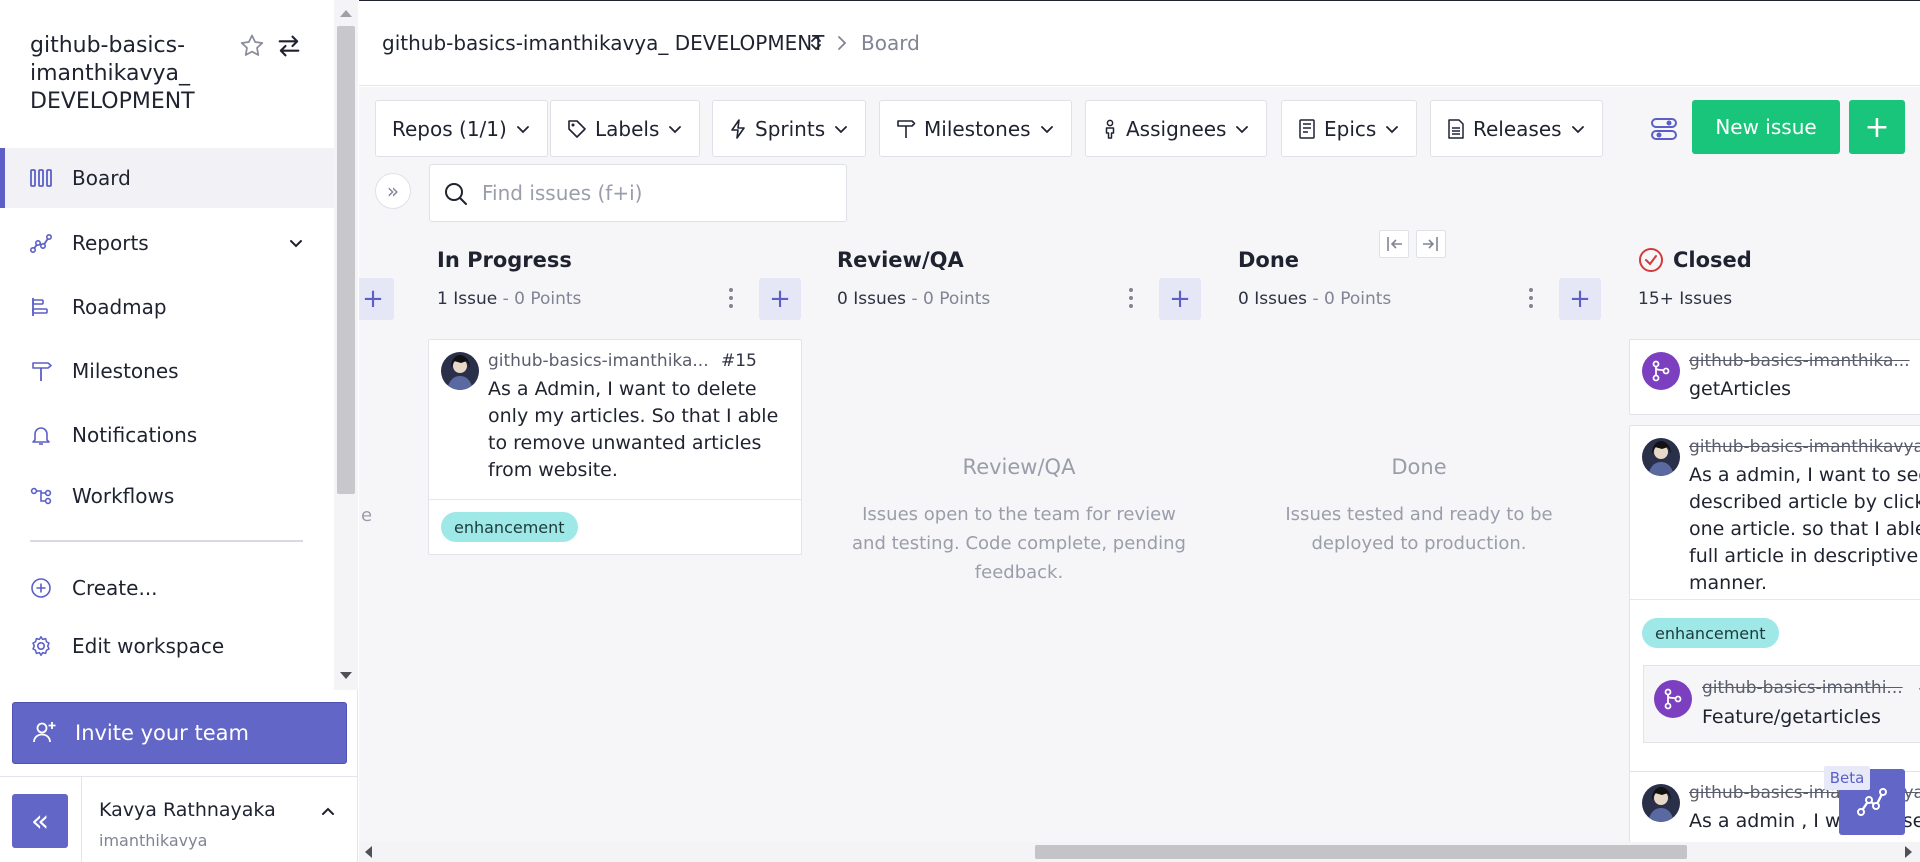 This screenshot has width=1920, height=862. Describe the element at coordinates (40, 821) in the screenshot. I see `collapse-sidebar-button: «` at that location.